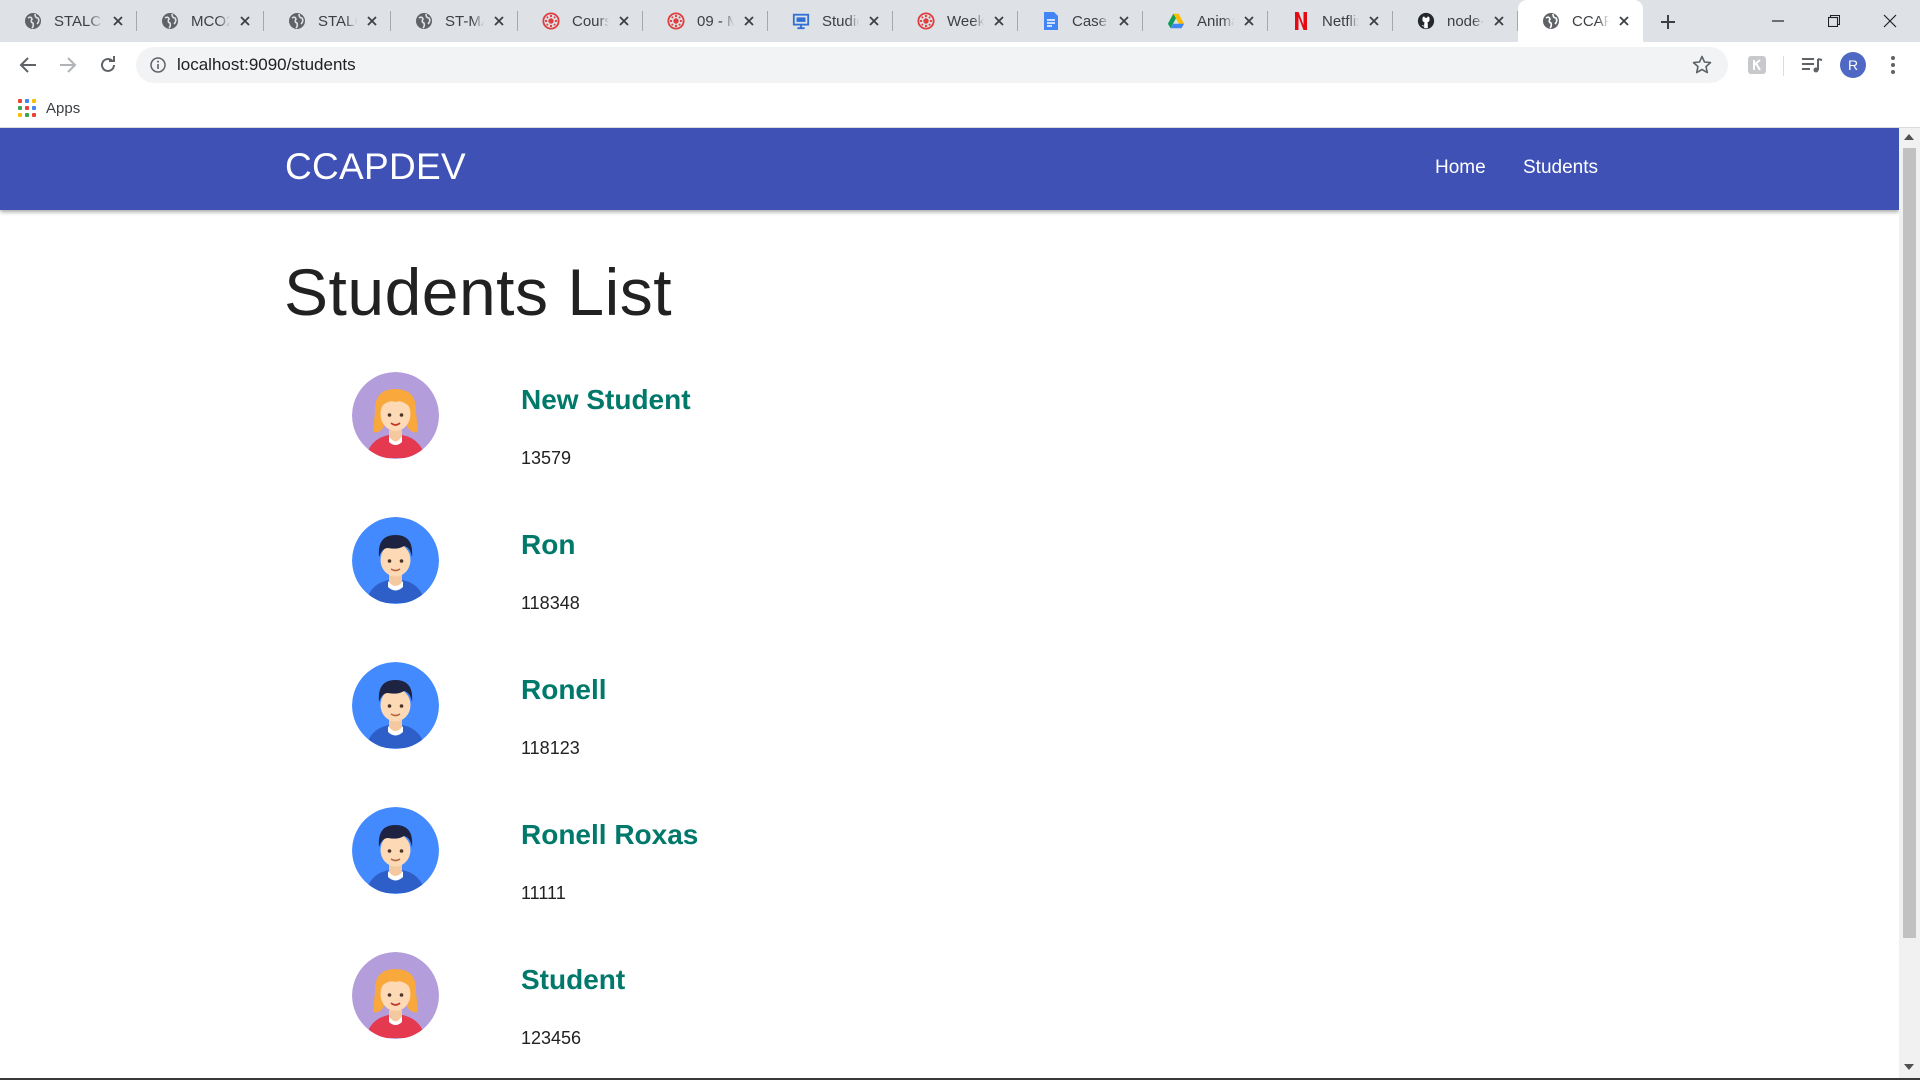  Describe the element at coordinates (1909, 1067) in the screenshot. I see `scroll-down-icon` at that location.